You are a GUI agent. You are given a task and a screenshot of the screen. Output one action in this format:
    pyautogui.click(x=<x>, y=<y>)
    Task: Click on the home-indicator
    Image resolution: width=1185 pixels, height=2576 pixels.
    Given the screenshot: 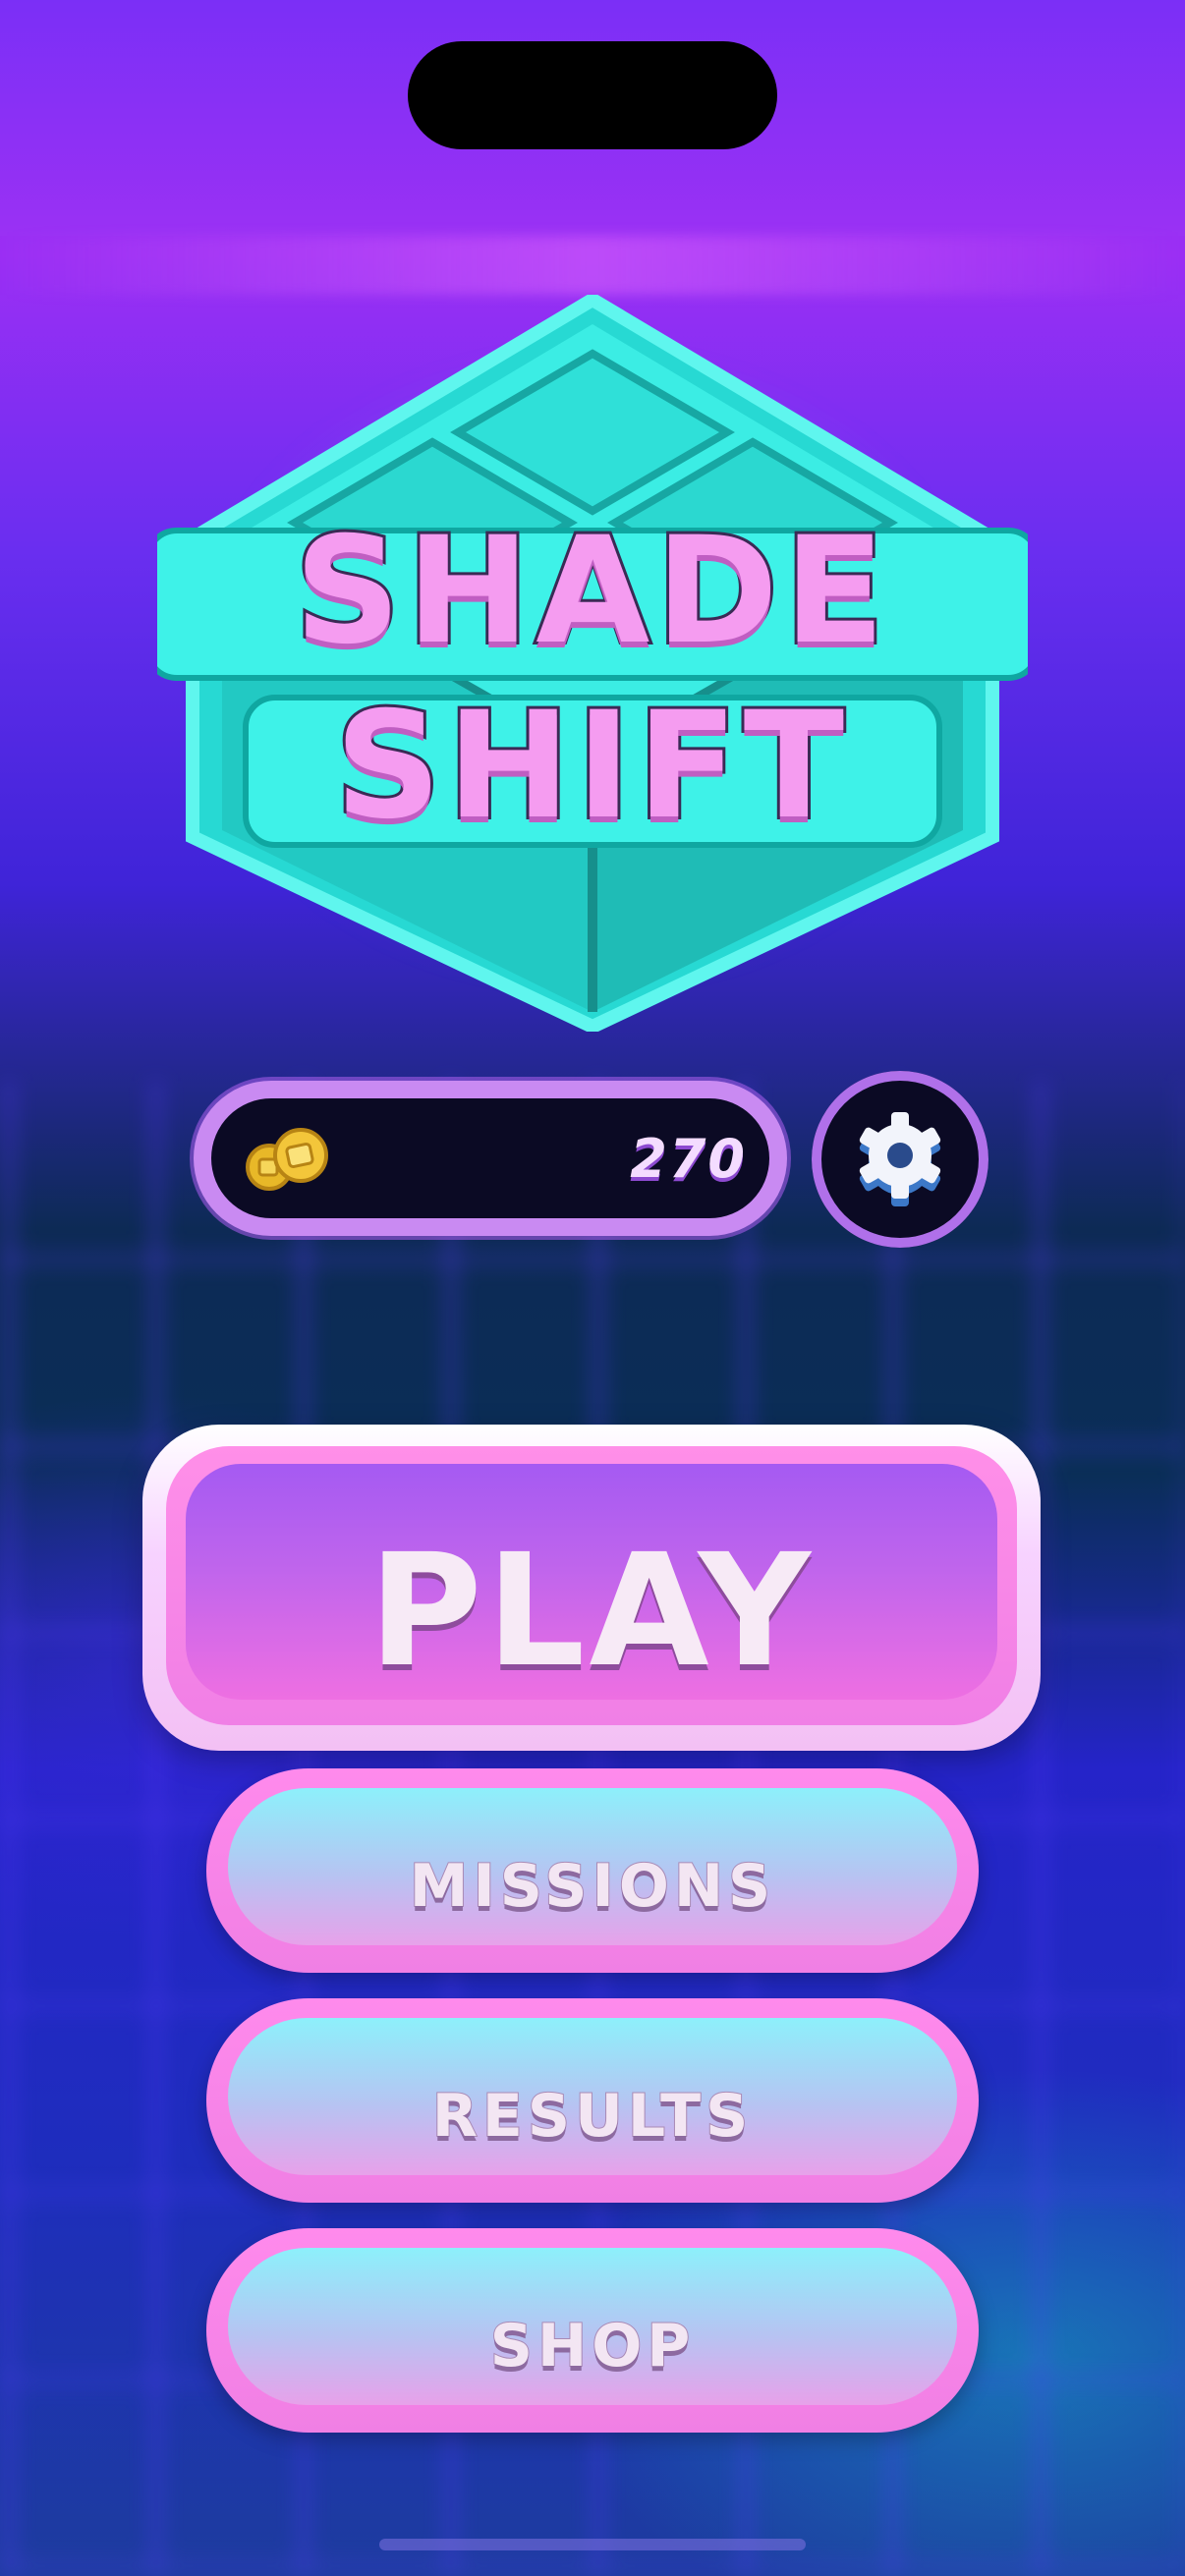 What is the action you would take?
    pyautogui.click(x=592, y=2544)
    